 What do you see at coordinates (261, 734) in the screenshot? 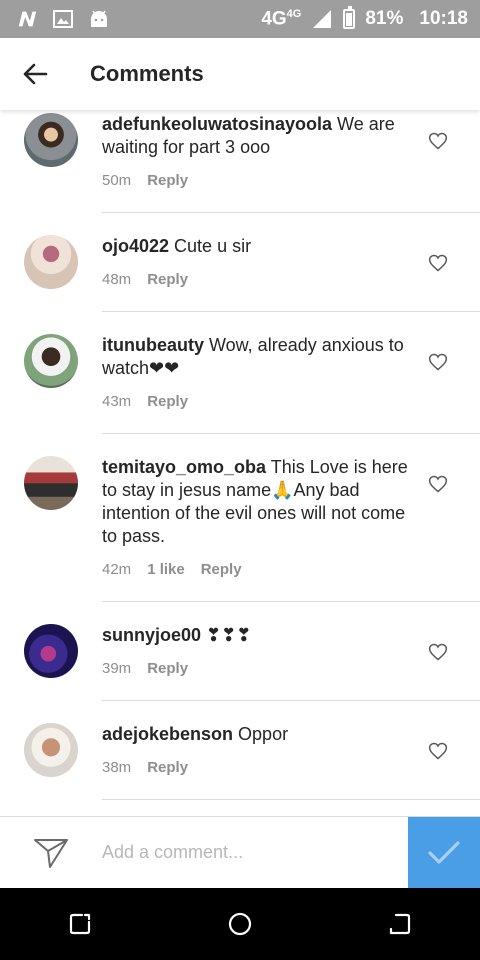
I see `comment-text: Oppor` at bounding box center [261, 734].